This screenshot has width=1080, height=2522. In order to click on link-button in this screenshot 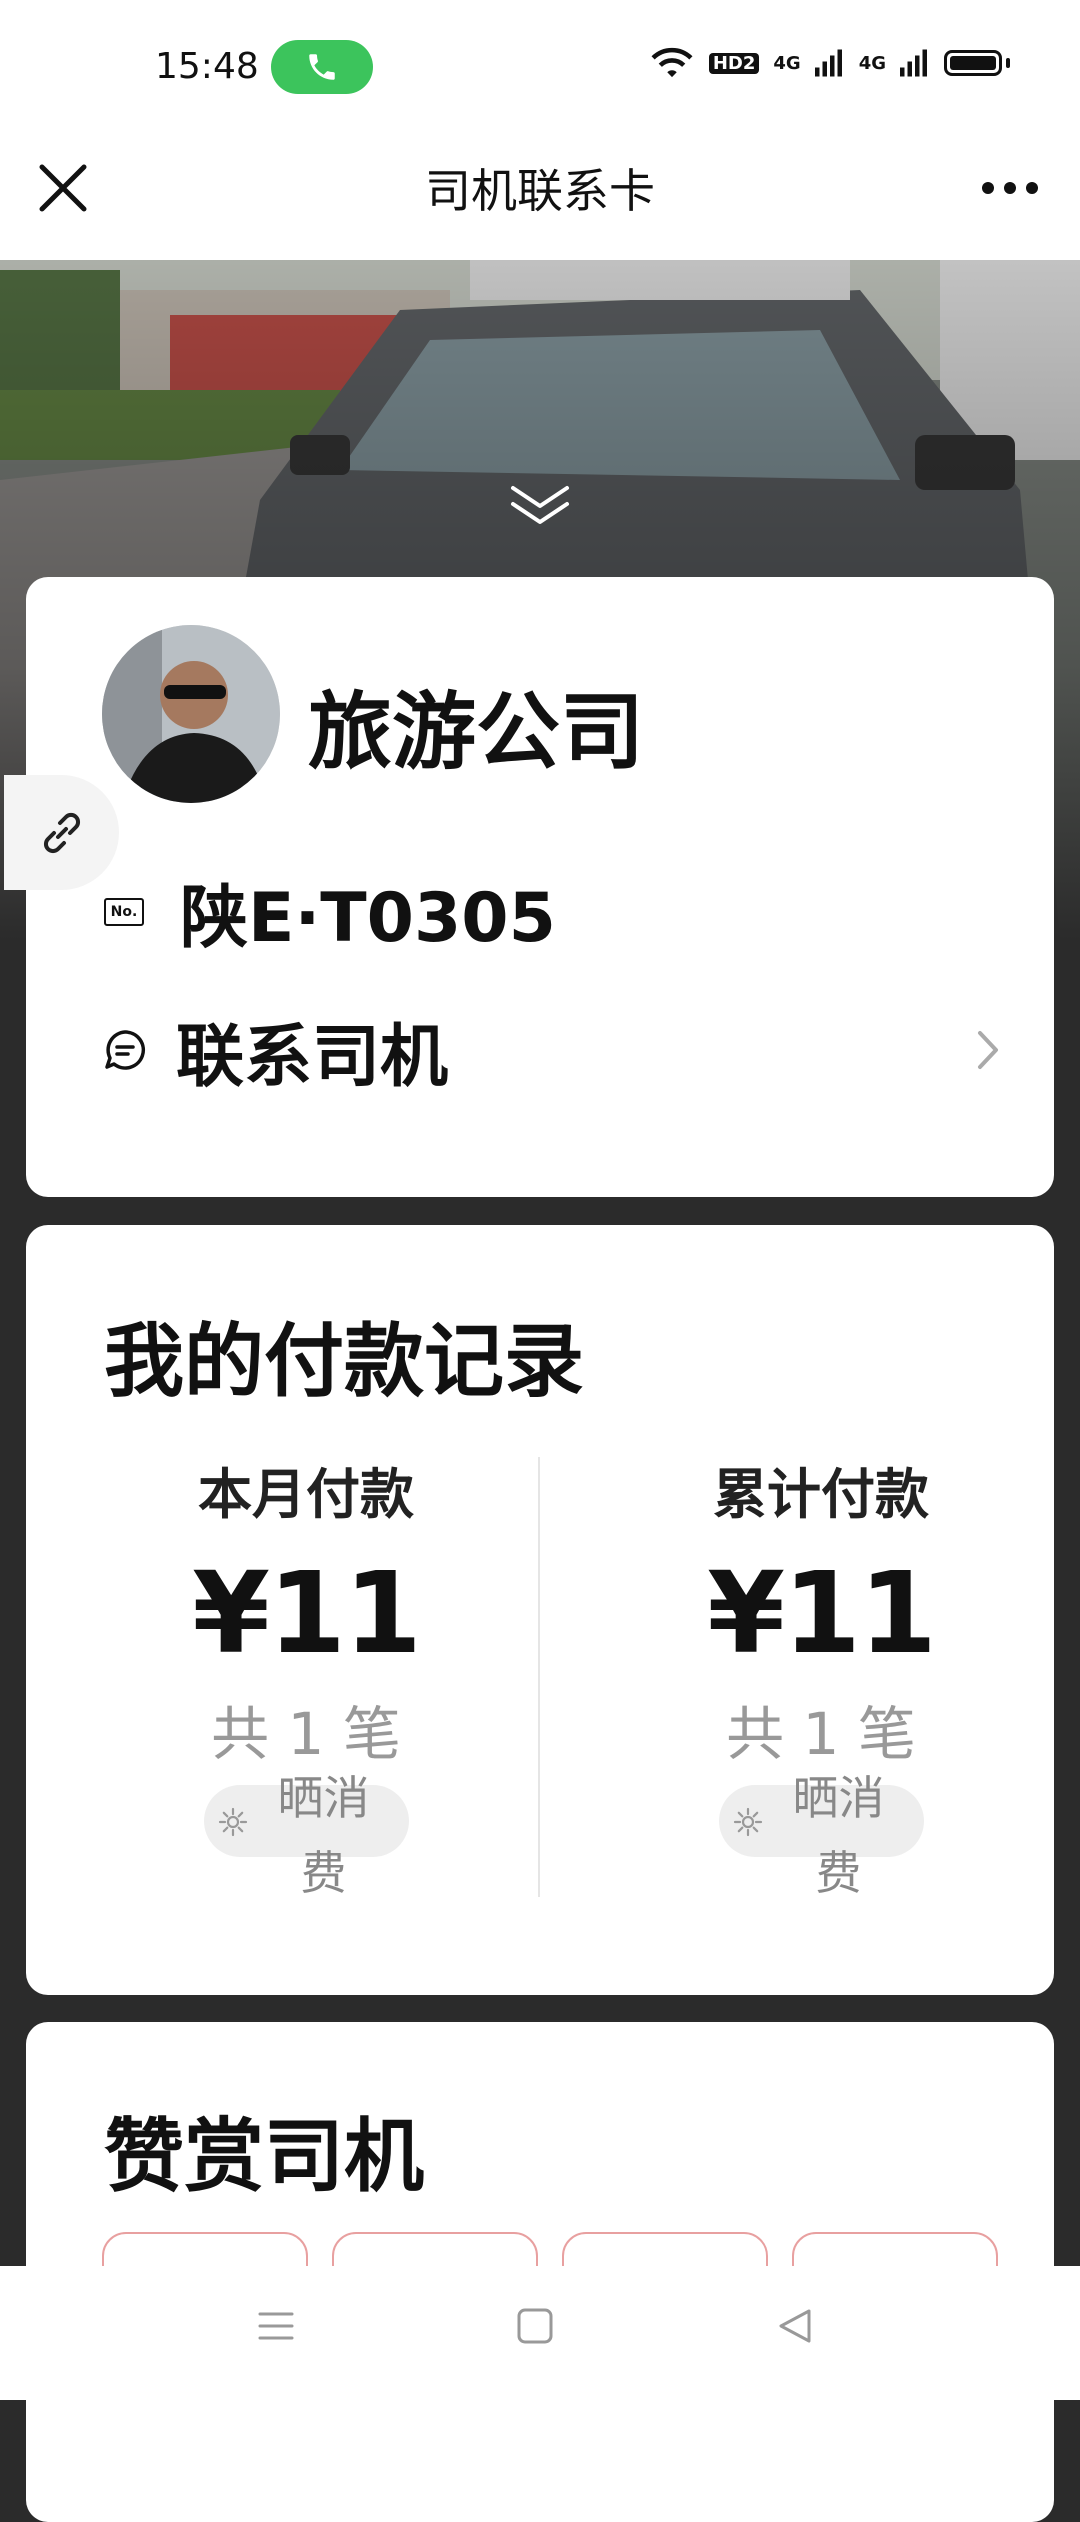, I will do `click(61, 832)`.